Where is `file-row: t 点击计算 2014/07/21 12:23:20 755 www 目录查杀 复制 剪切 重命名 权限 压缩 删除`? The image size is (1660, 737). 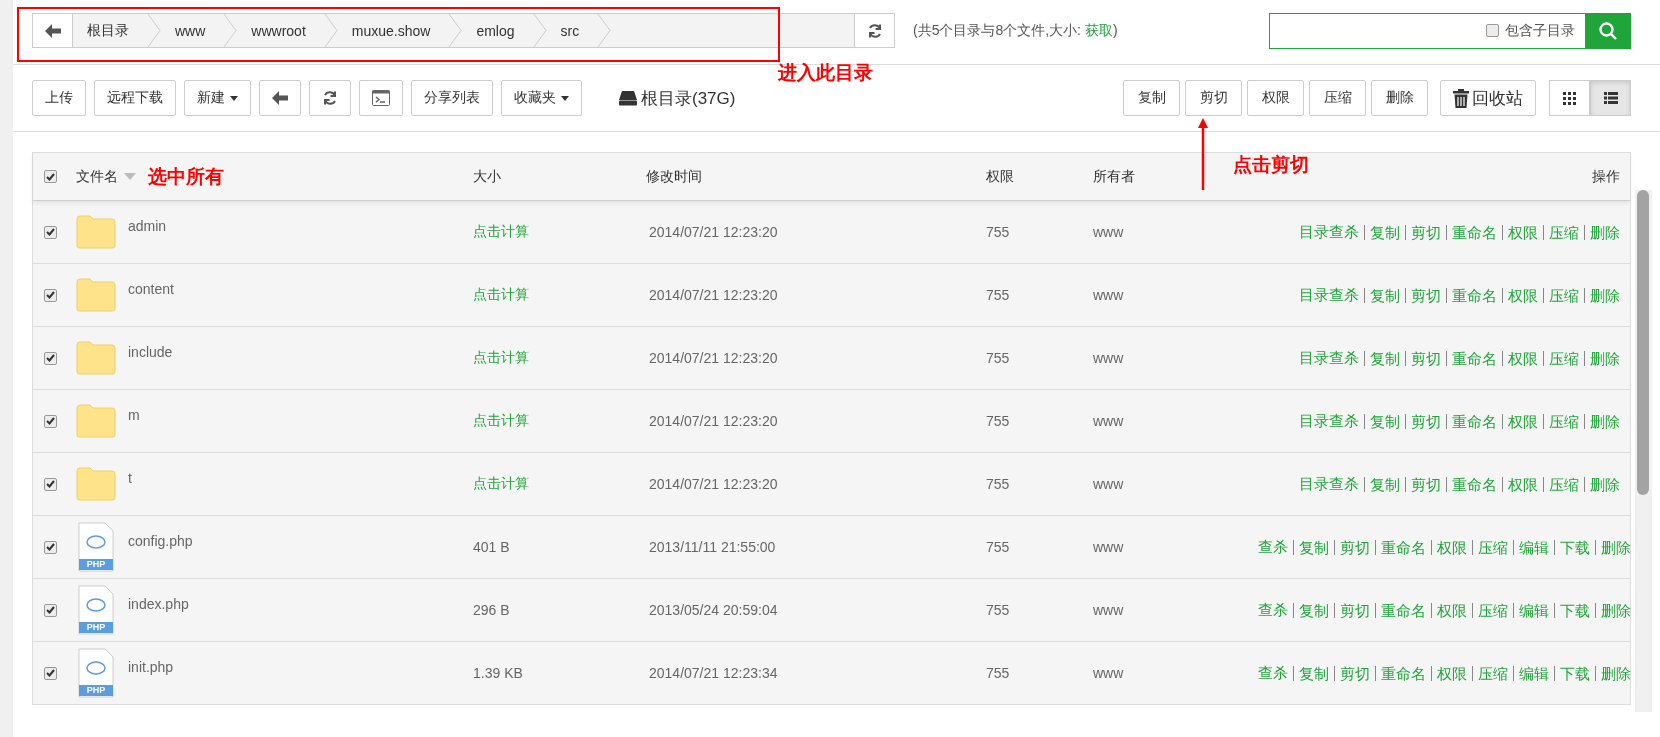 file-row: t 点击计算 2014/07/21 12:23:20 755 www 目录查杀 复制 剪切 重命名 权限 压缩 删除 is located at coordinates (831, 483).